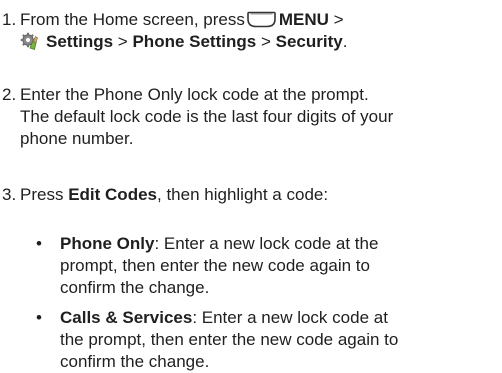 This screenshot has width=502, height=373. Describe the element at coordinates (9, 19) in the screenshot. I see `step-1-number: 1.` at that location.